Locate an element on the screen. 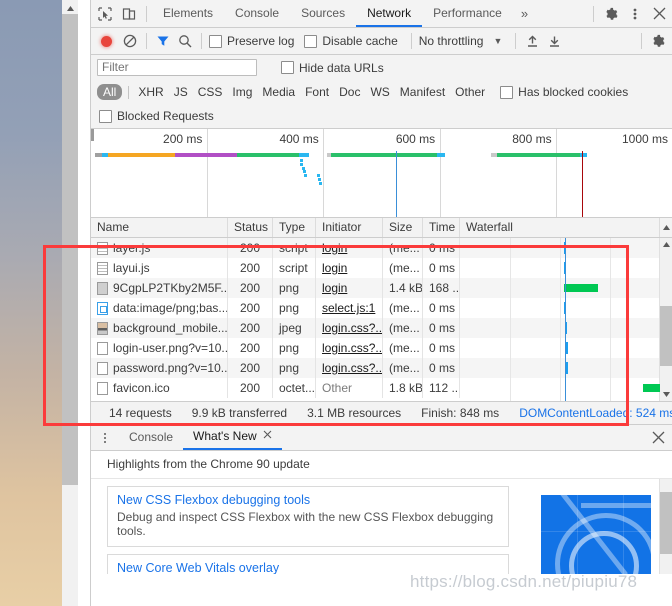  type-filter-js: JS is located at coordinates (181, 92).